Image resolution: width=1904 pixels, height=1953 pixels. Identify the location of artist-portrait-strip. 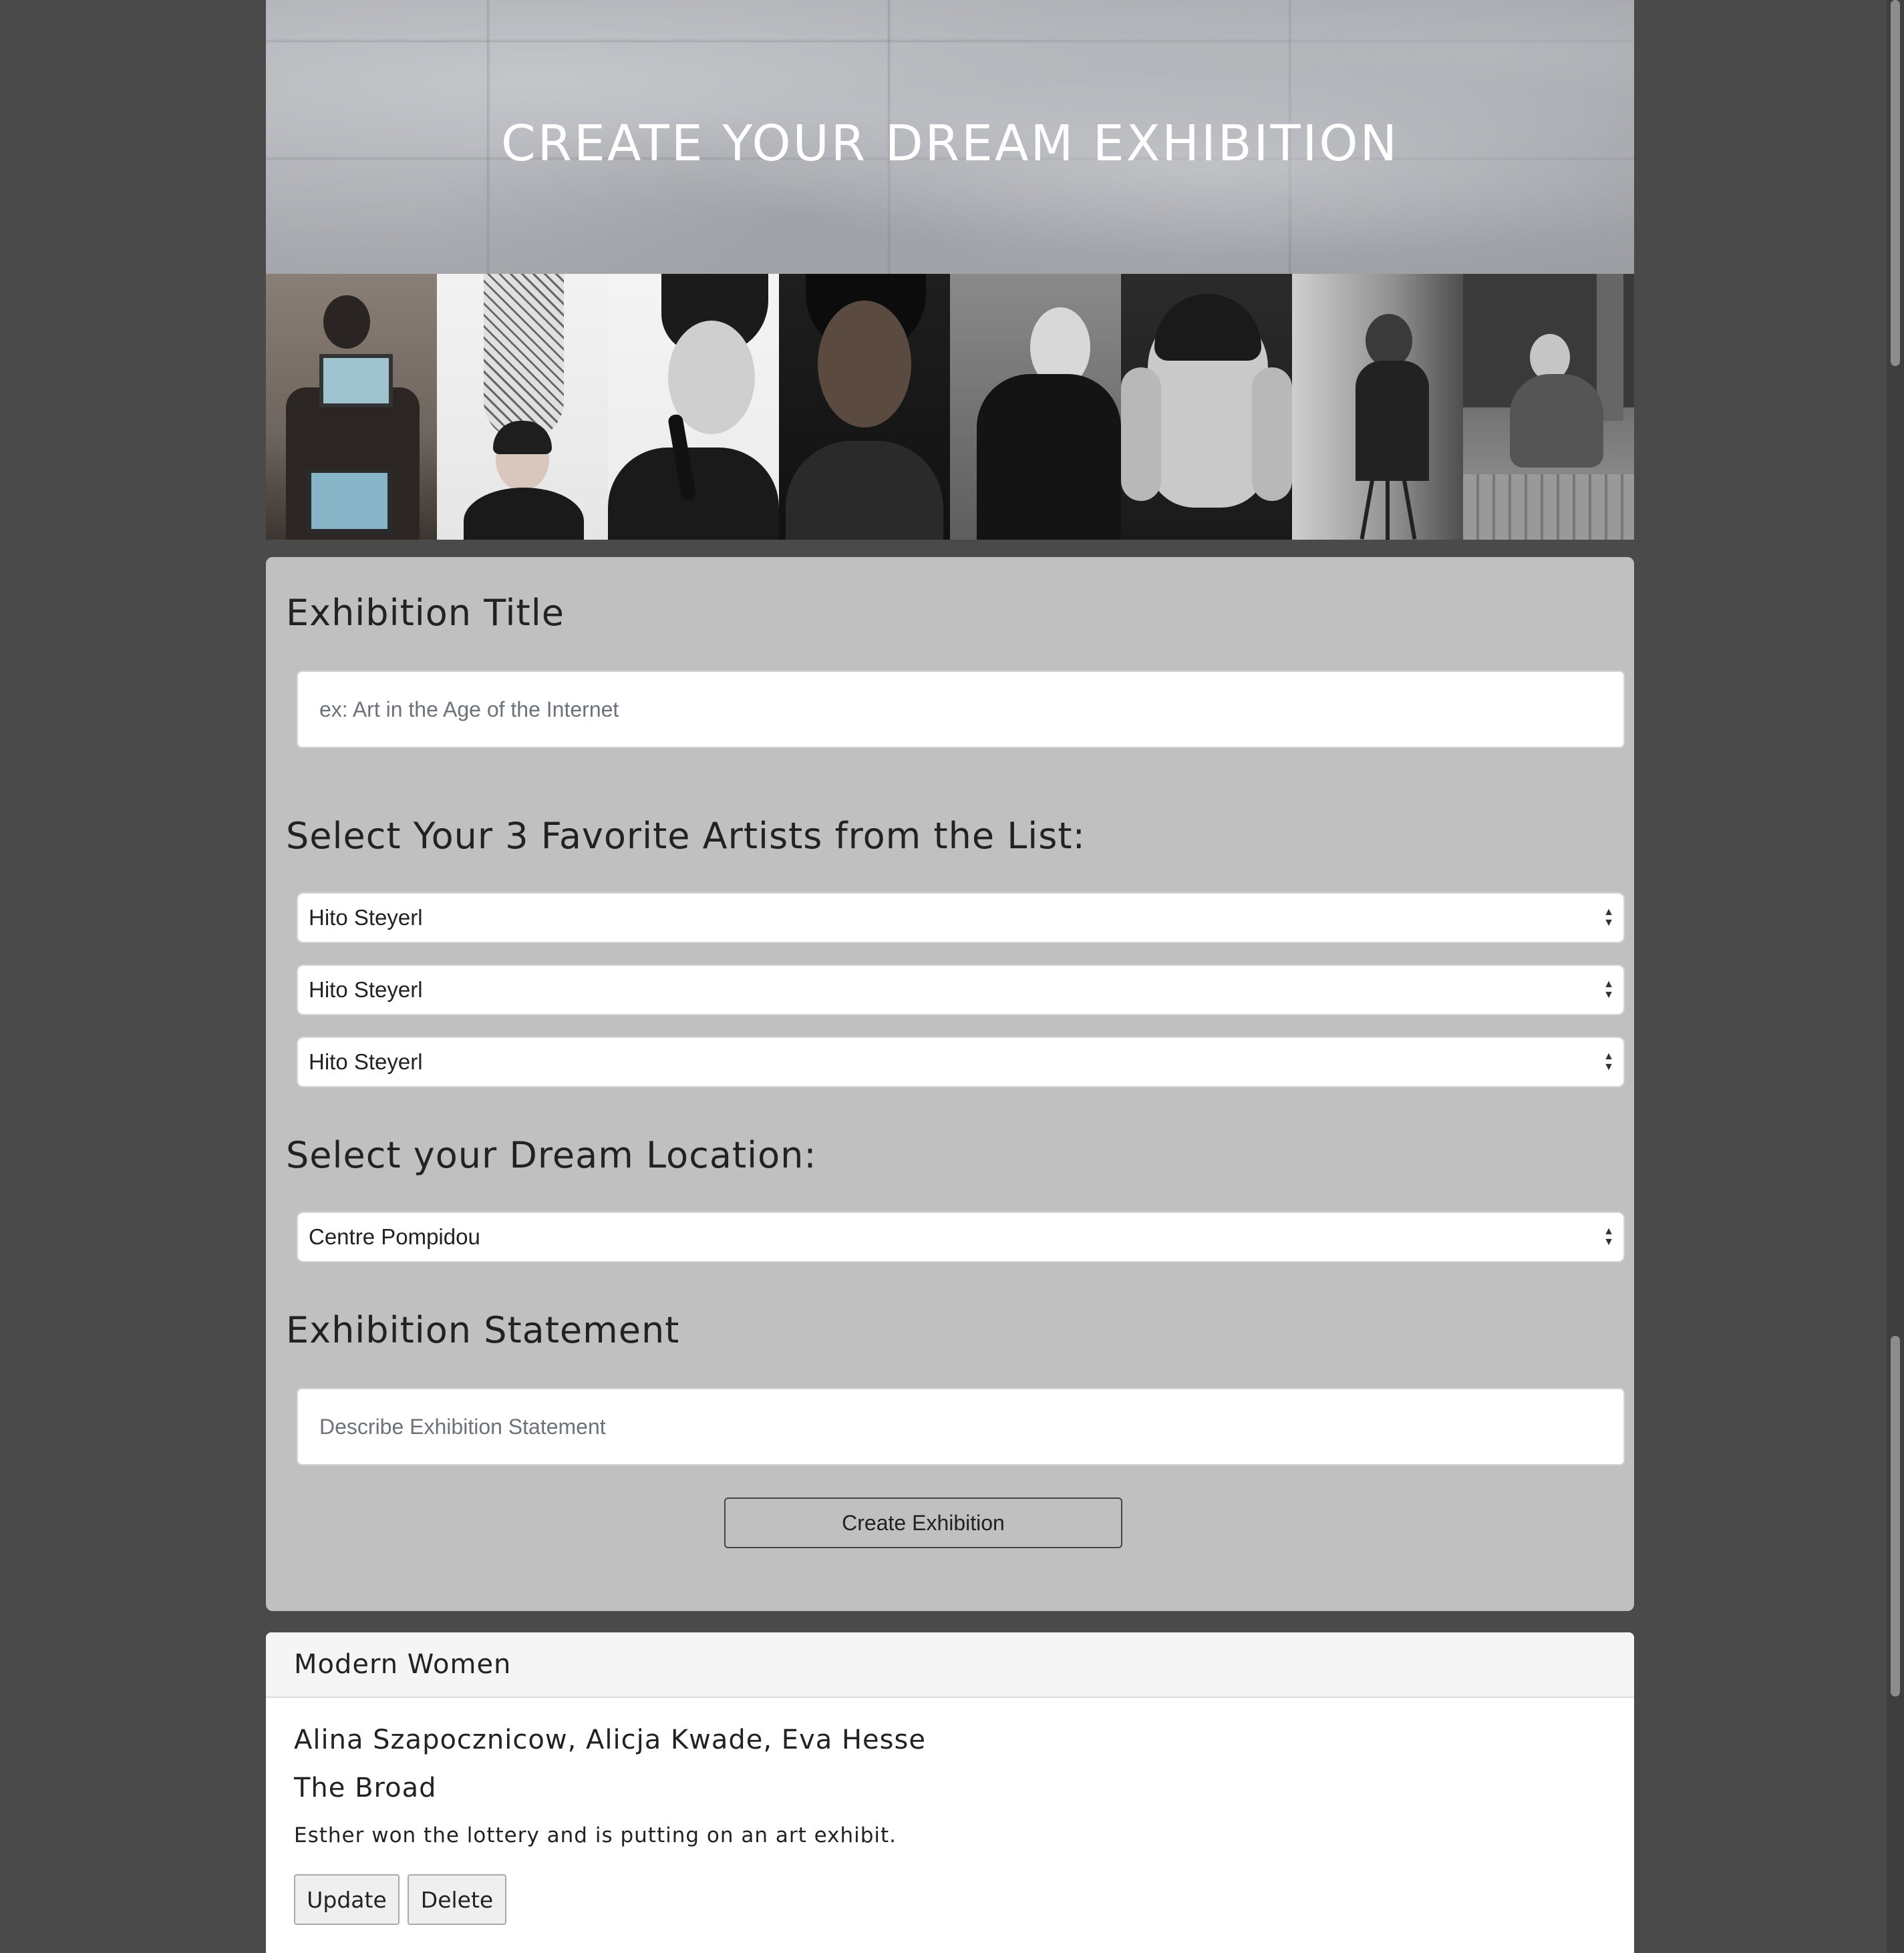
(950, 407).